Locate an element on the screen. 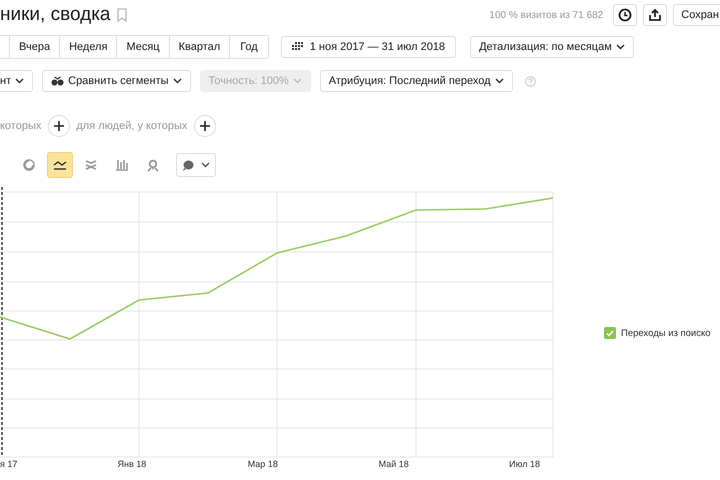 The height and width of the screenshot is (480, 720). line-chart-icon is located at coordinates (60, 165).